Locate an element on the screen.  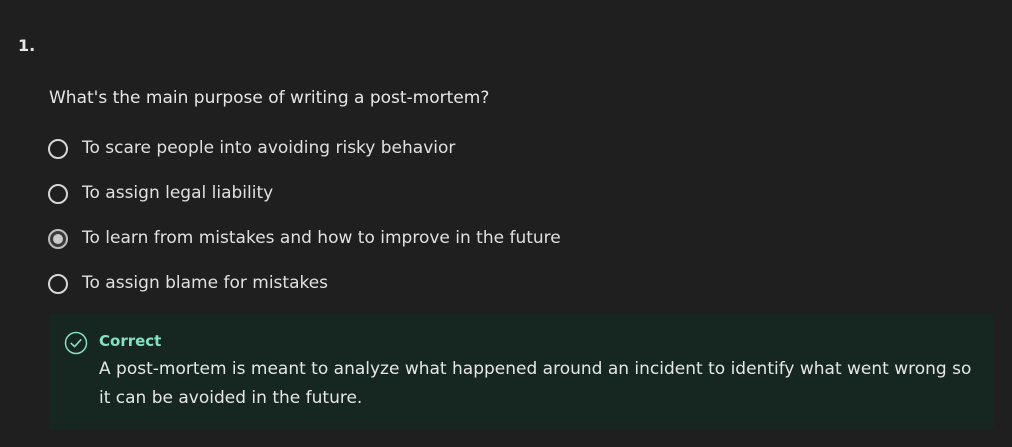
check-circle-icon is located at coordinates (76, 343).